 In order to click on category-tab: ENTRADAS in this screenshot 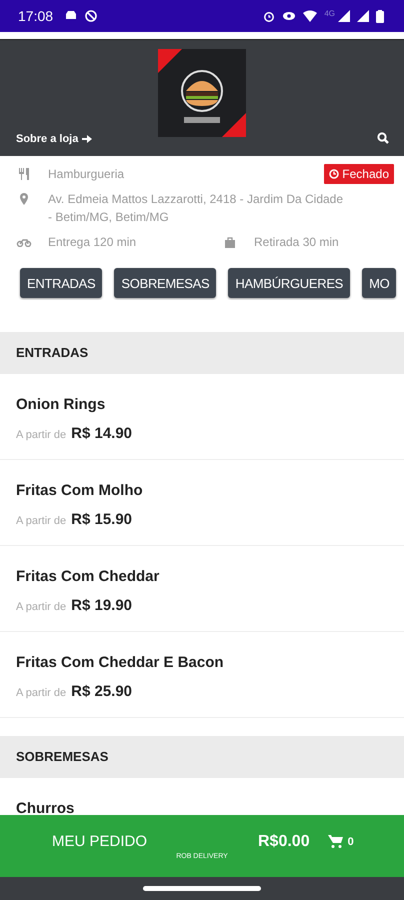, I will do `click(61, 283)`.